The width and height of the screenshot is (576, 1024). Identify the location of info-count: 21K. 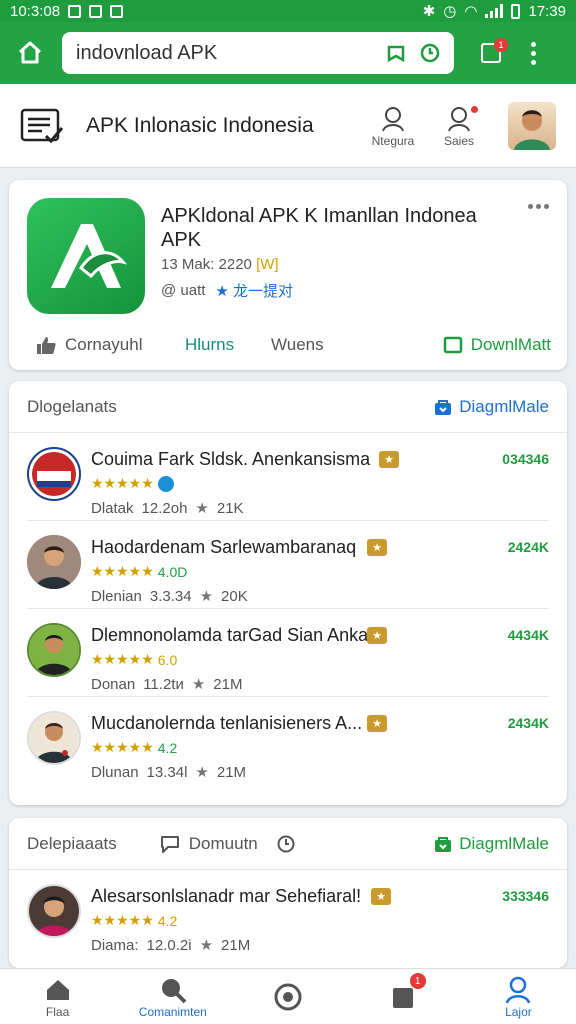
(230, 508).